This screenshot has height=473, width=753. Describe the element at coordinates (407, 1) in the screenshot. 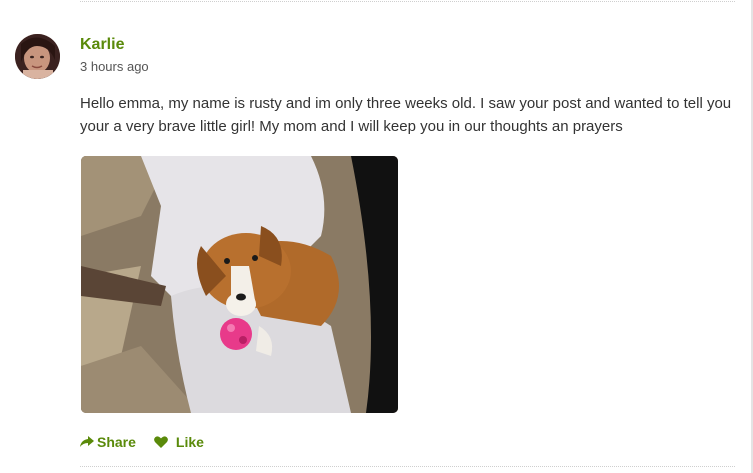

I see `top-divider` at that location.